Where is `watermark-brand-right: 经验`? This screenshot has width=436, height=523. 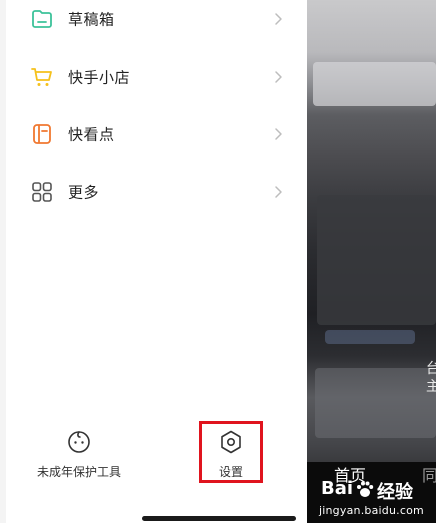
watermark-brand-right: 经验 is located at coordinates (395, 492).